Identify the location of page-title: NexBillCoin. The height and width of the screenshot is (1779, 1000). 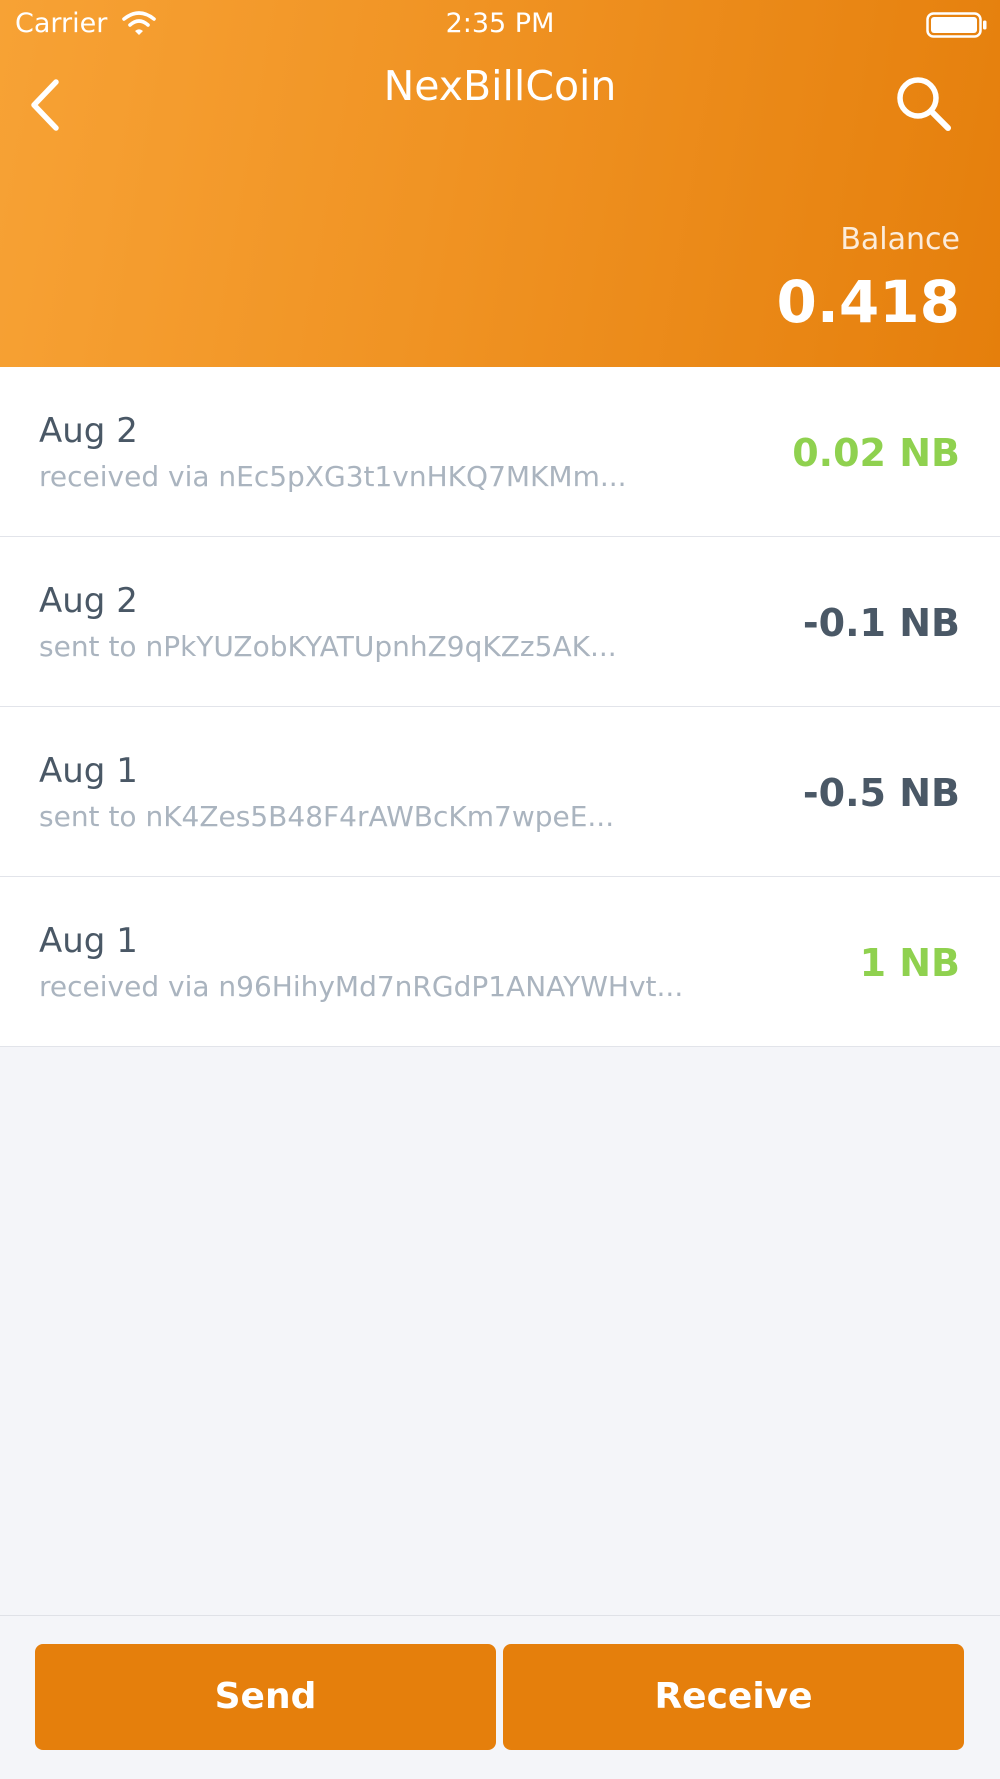
(500, 86).